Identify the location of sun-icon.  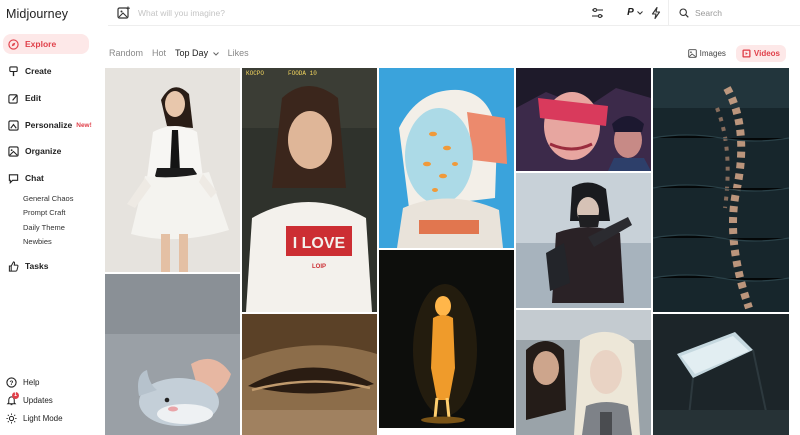
(11, 418).